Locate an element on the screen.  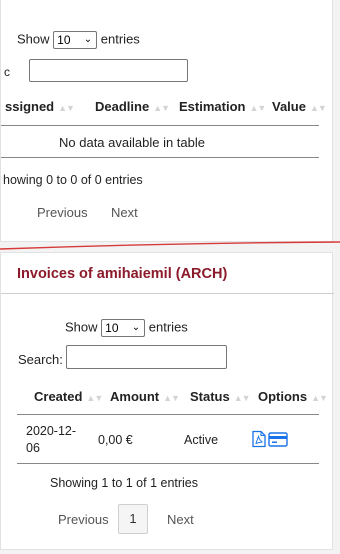
cell-created: 2020-12-06 is located at coordinates (51, 439).